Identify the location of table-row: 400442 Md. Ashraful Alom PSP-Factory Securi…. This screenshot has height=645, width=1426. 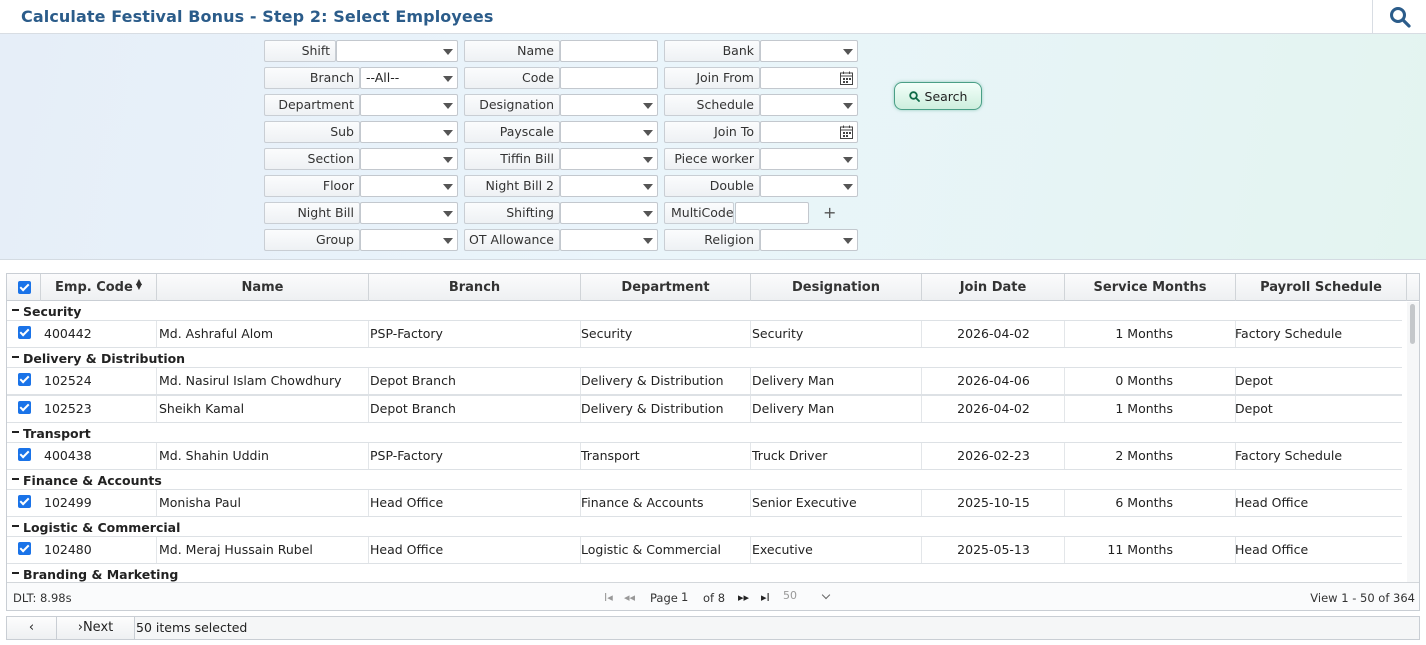
(704, 334).